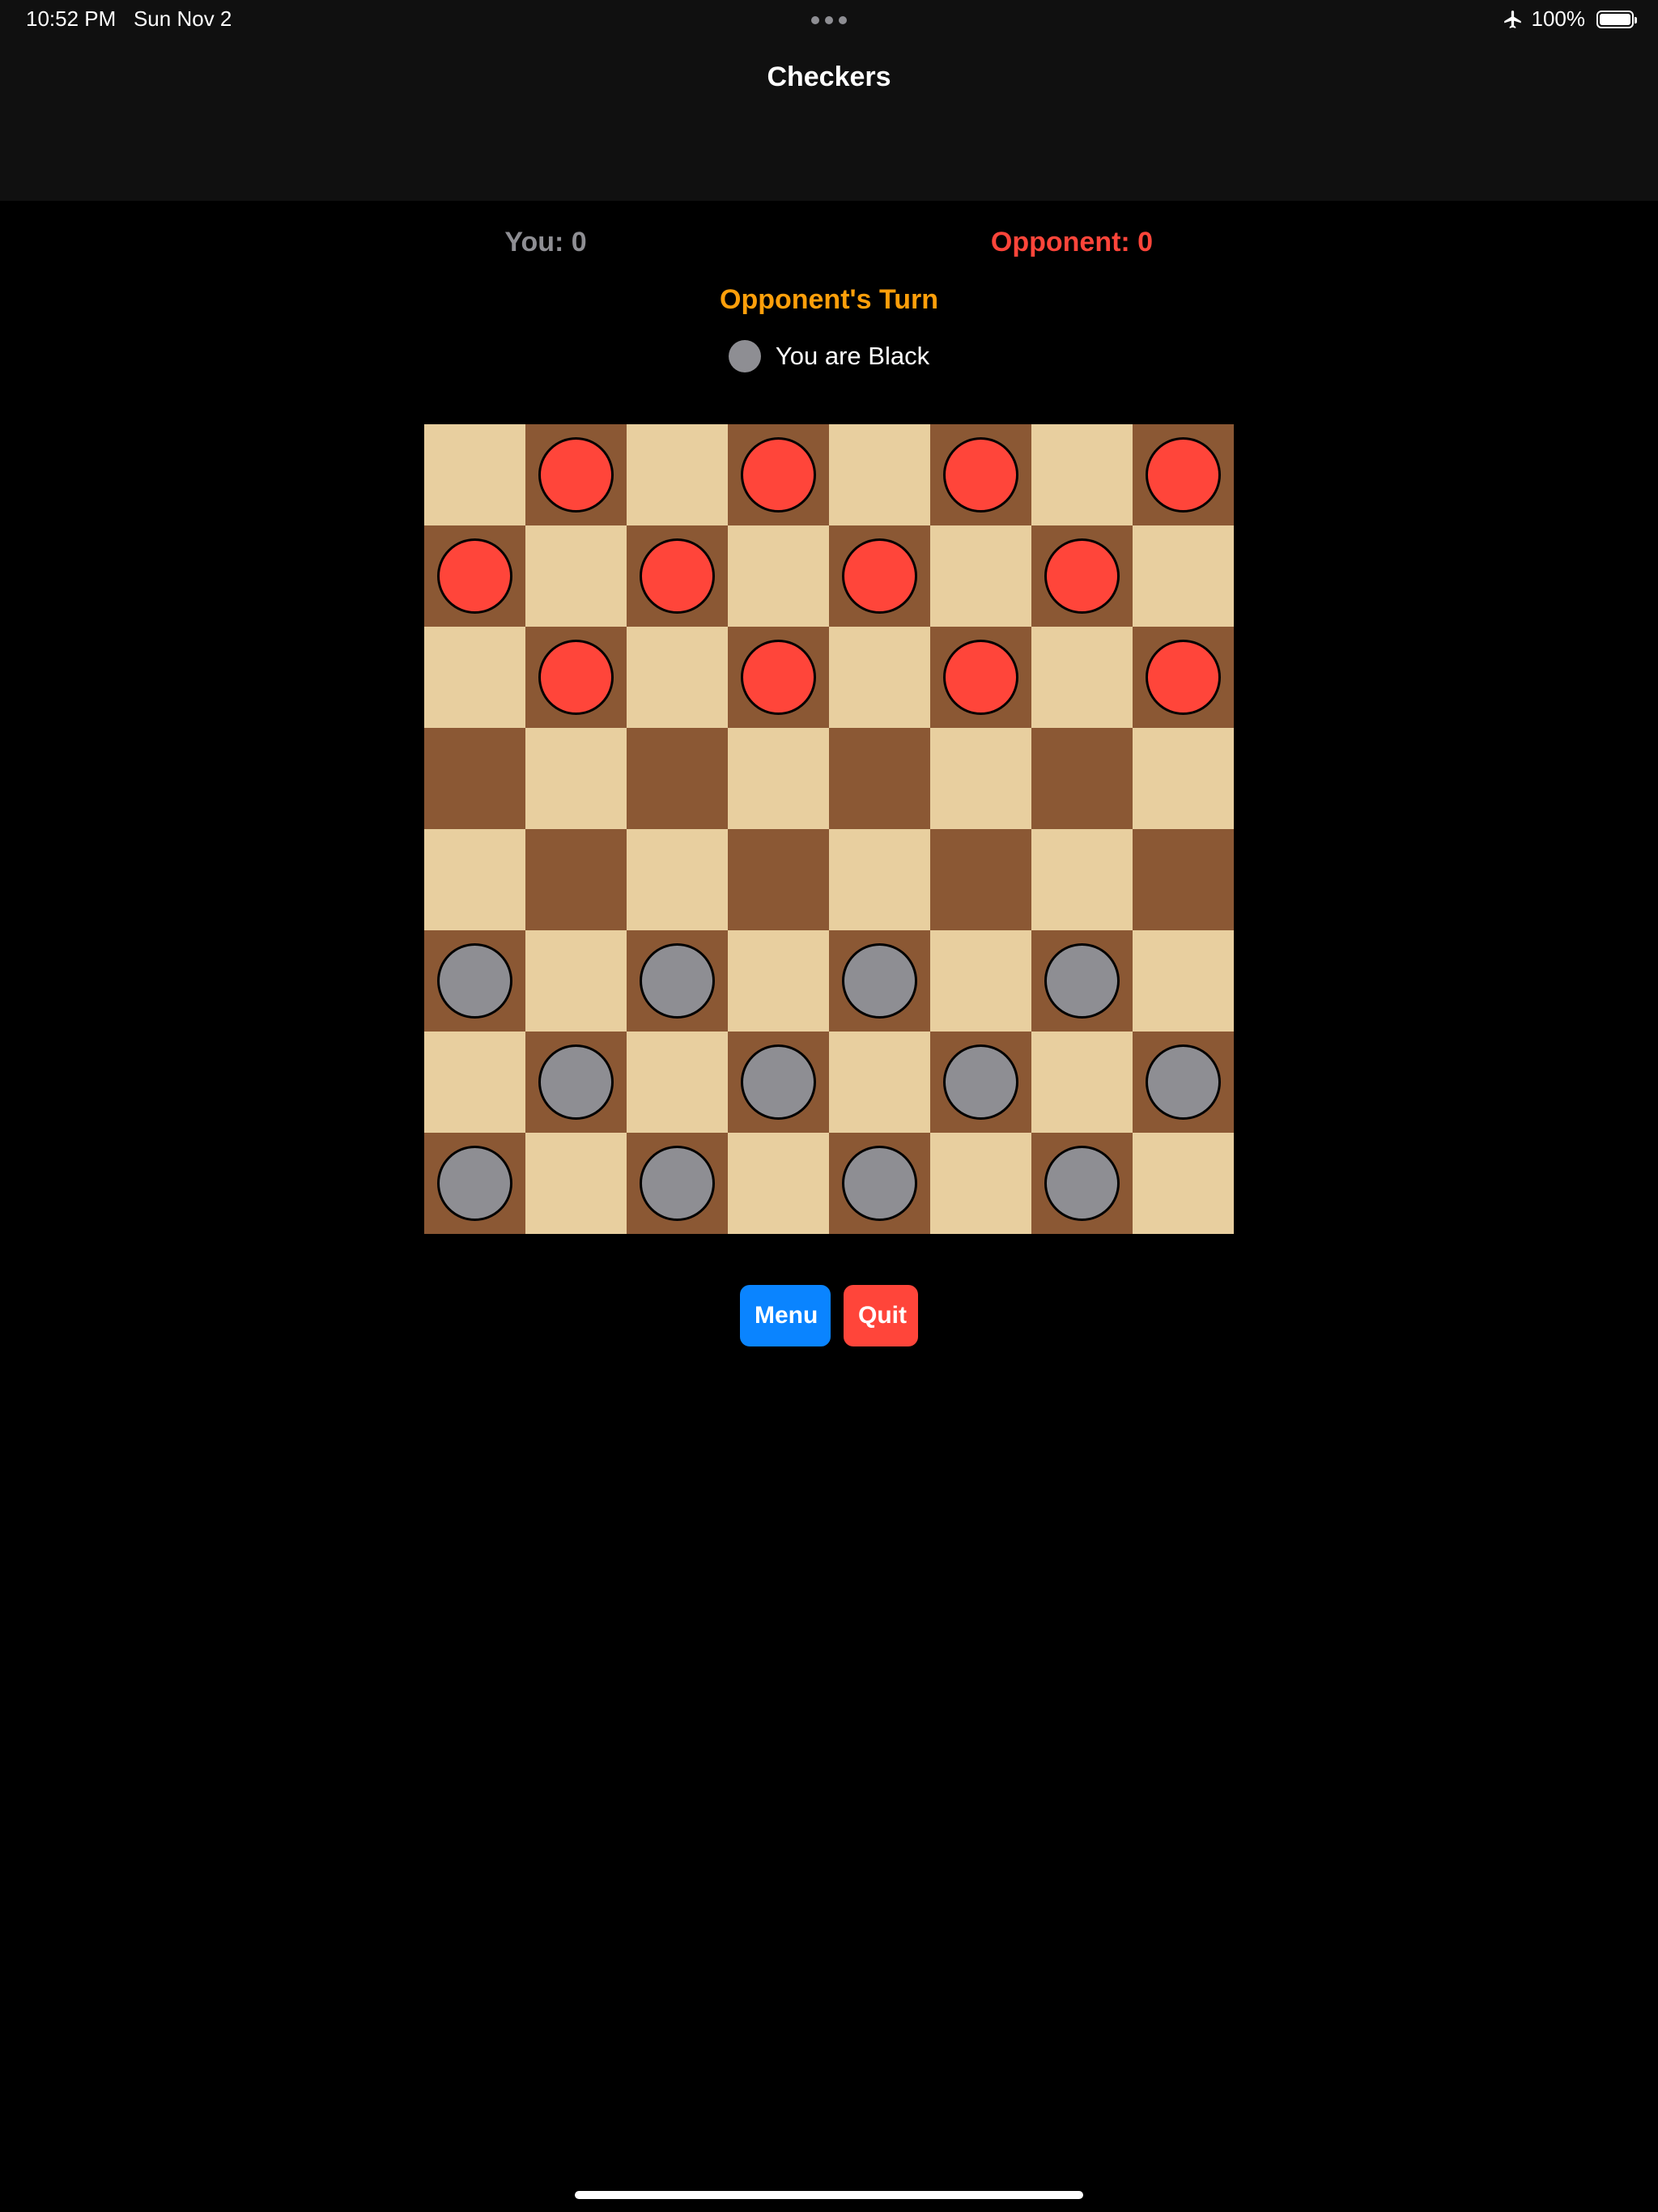  Describe the element at coordinates (576, 778) in the screenshot. I see `board-square-r4-c2` at that location.